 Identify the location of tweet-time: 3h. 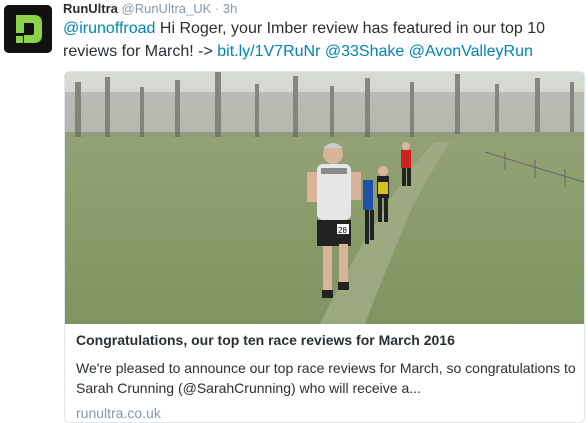
(230, 8).